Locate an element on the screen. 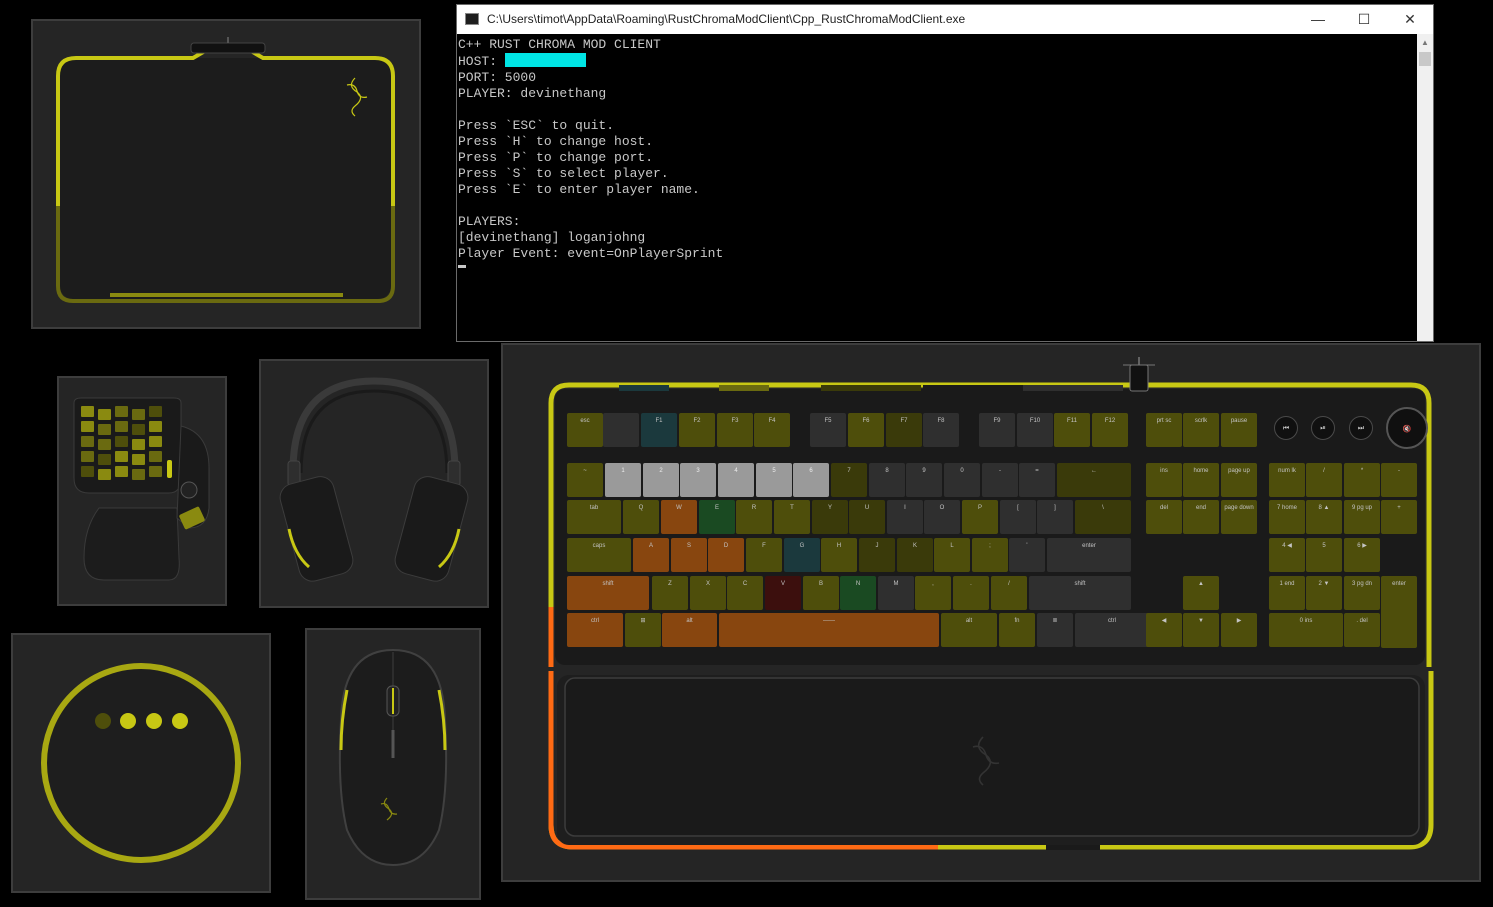 This screenshot has width=1493, height=907. key-qwerty-row: ] is located at coordinates (1055, 517).